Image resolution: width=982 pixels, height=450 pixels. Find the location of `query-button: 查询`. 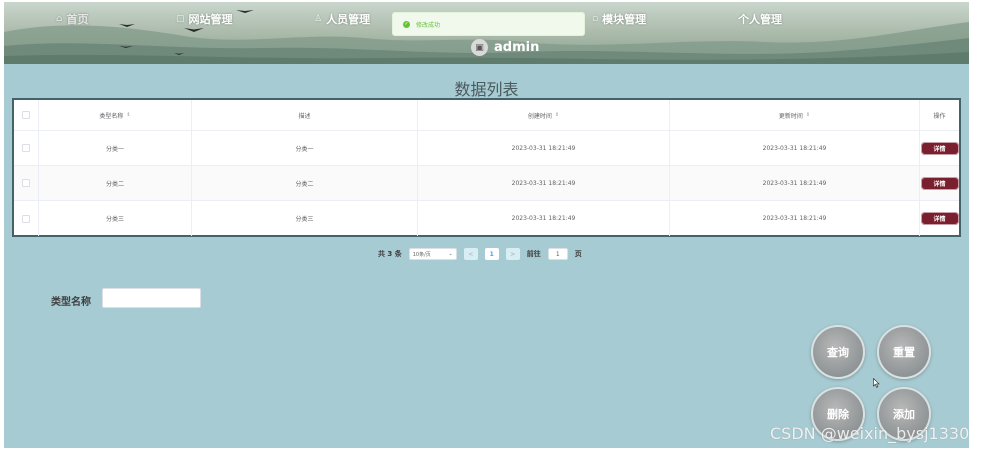

query-button: 查询 is located at coordinates (838, 352).